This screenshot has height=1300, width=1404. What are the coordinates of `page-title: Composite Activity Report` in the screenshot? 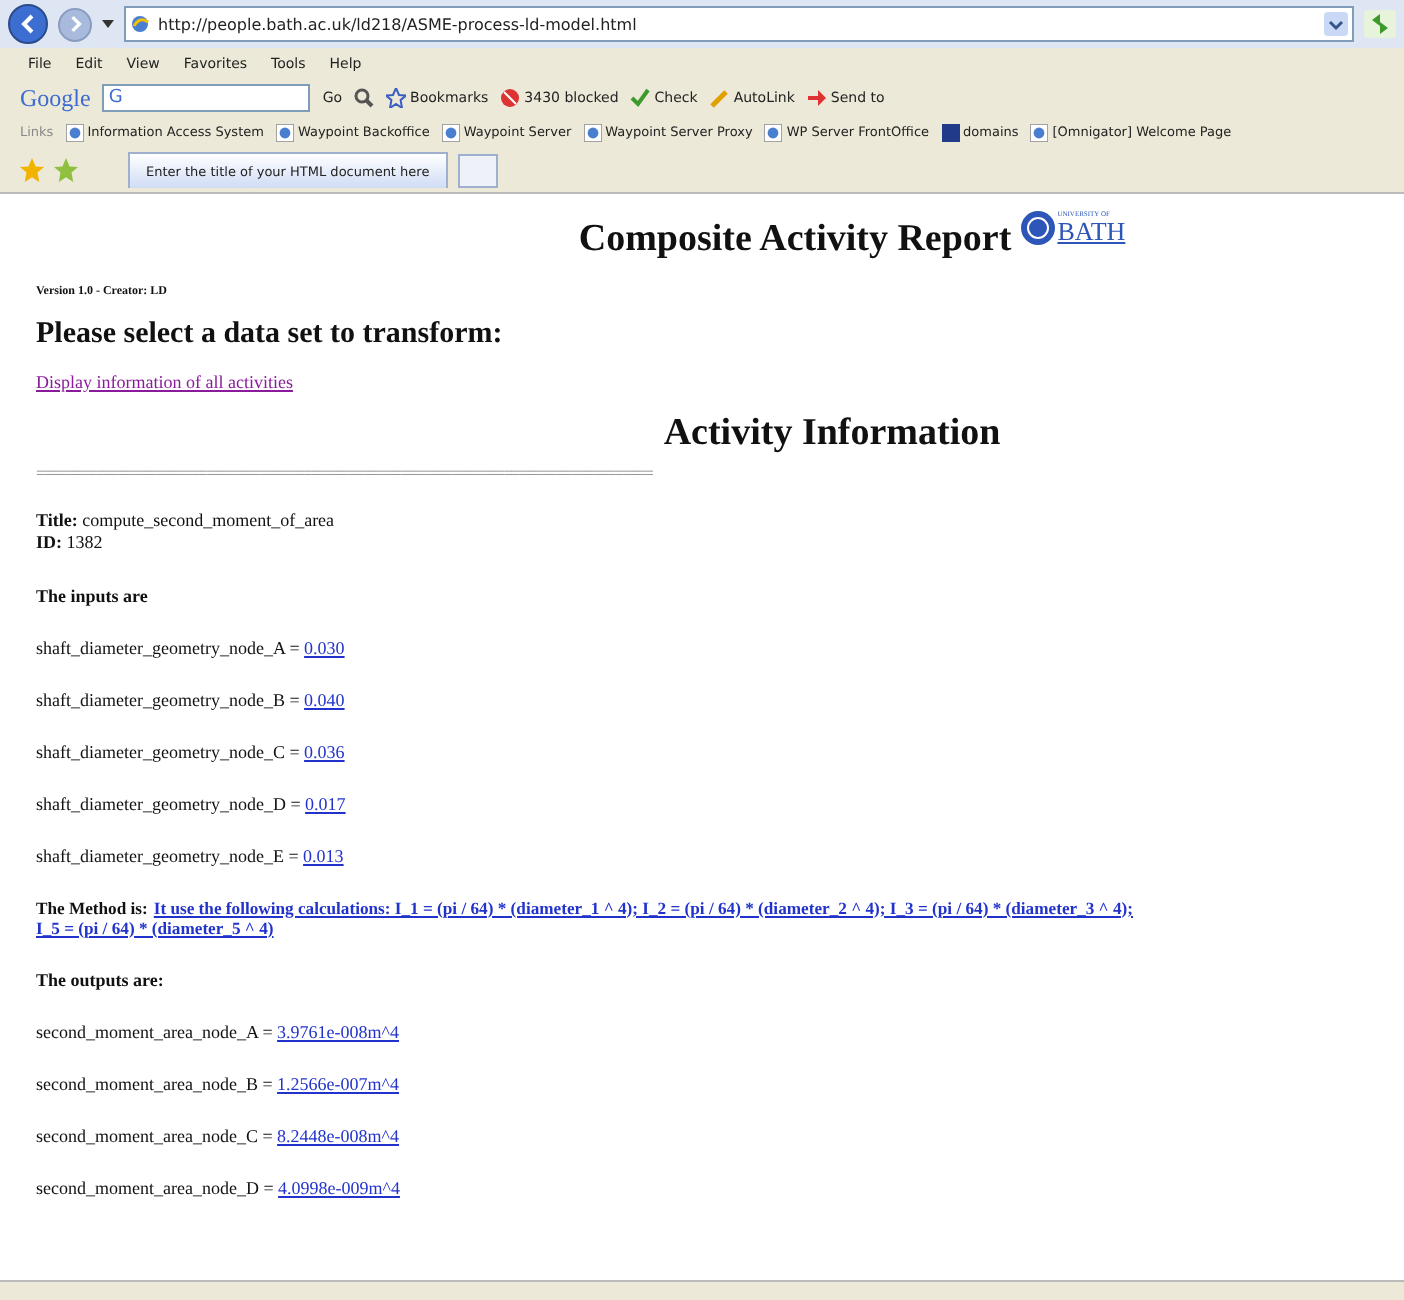 It's located at (795, 240).